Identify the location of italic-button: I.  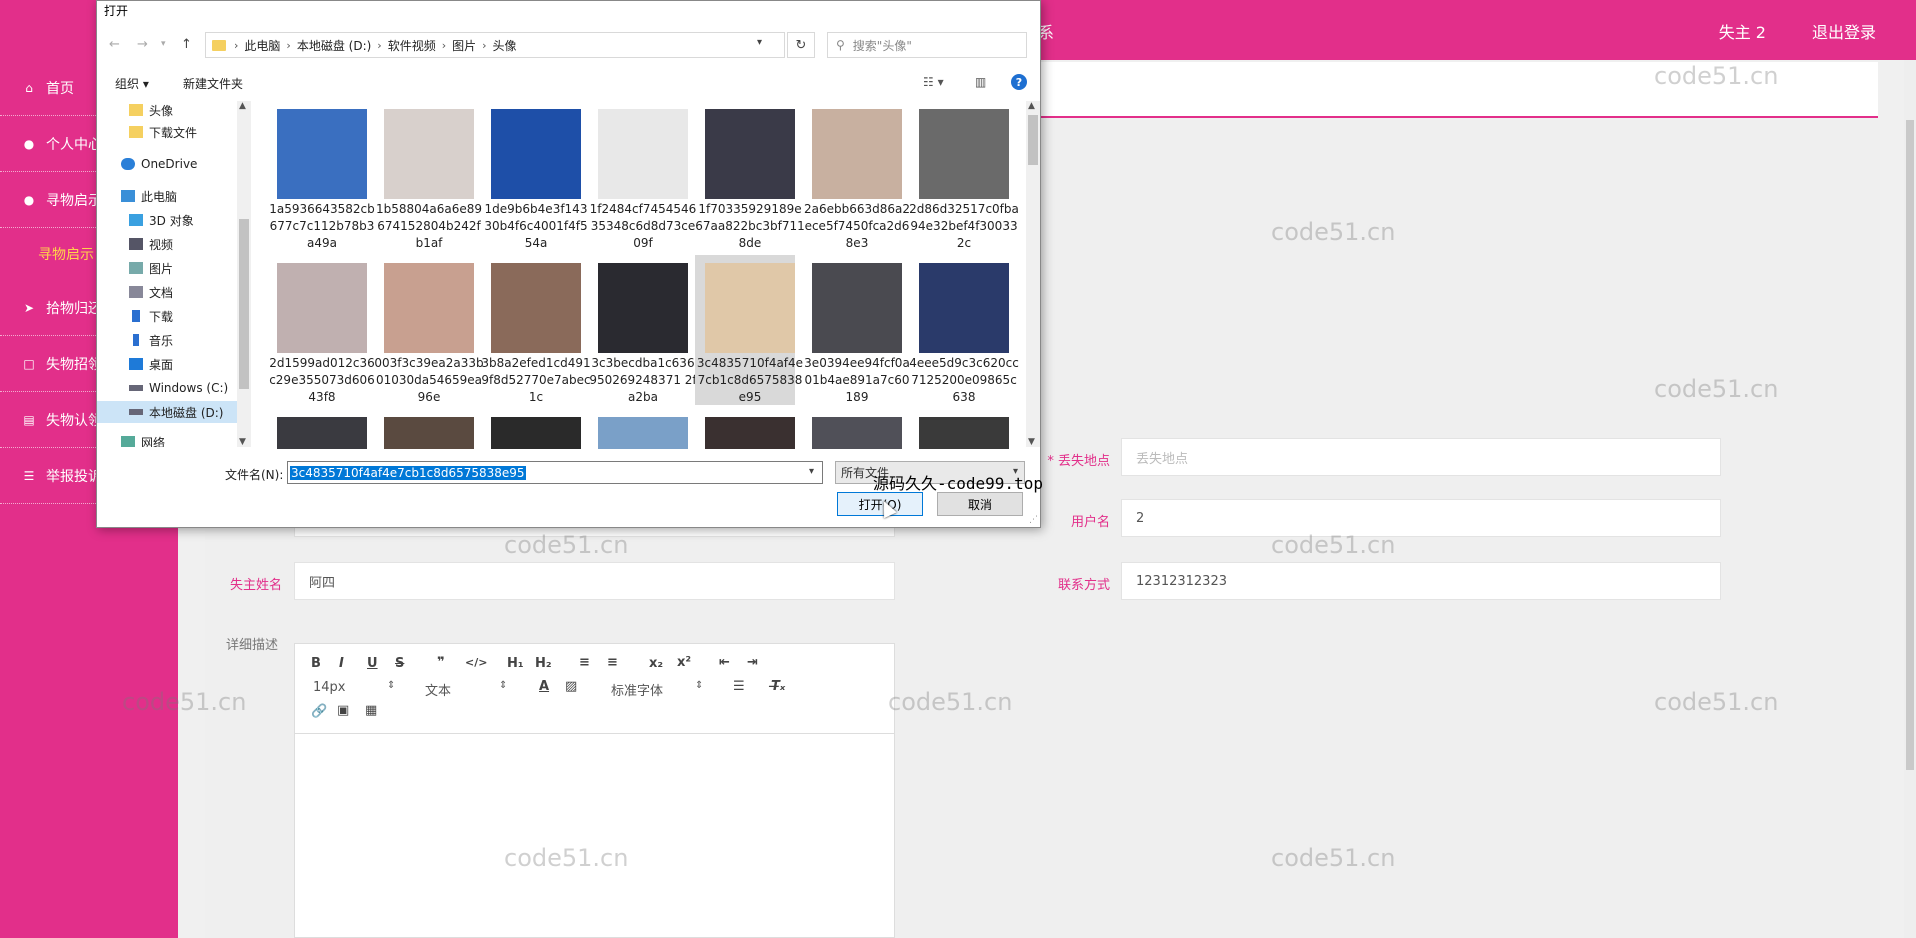
(341, 663).